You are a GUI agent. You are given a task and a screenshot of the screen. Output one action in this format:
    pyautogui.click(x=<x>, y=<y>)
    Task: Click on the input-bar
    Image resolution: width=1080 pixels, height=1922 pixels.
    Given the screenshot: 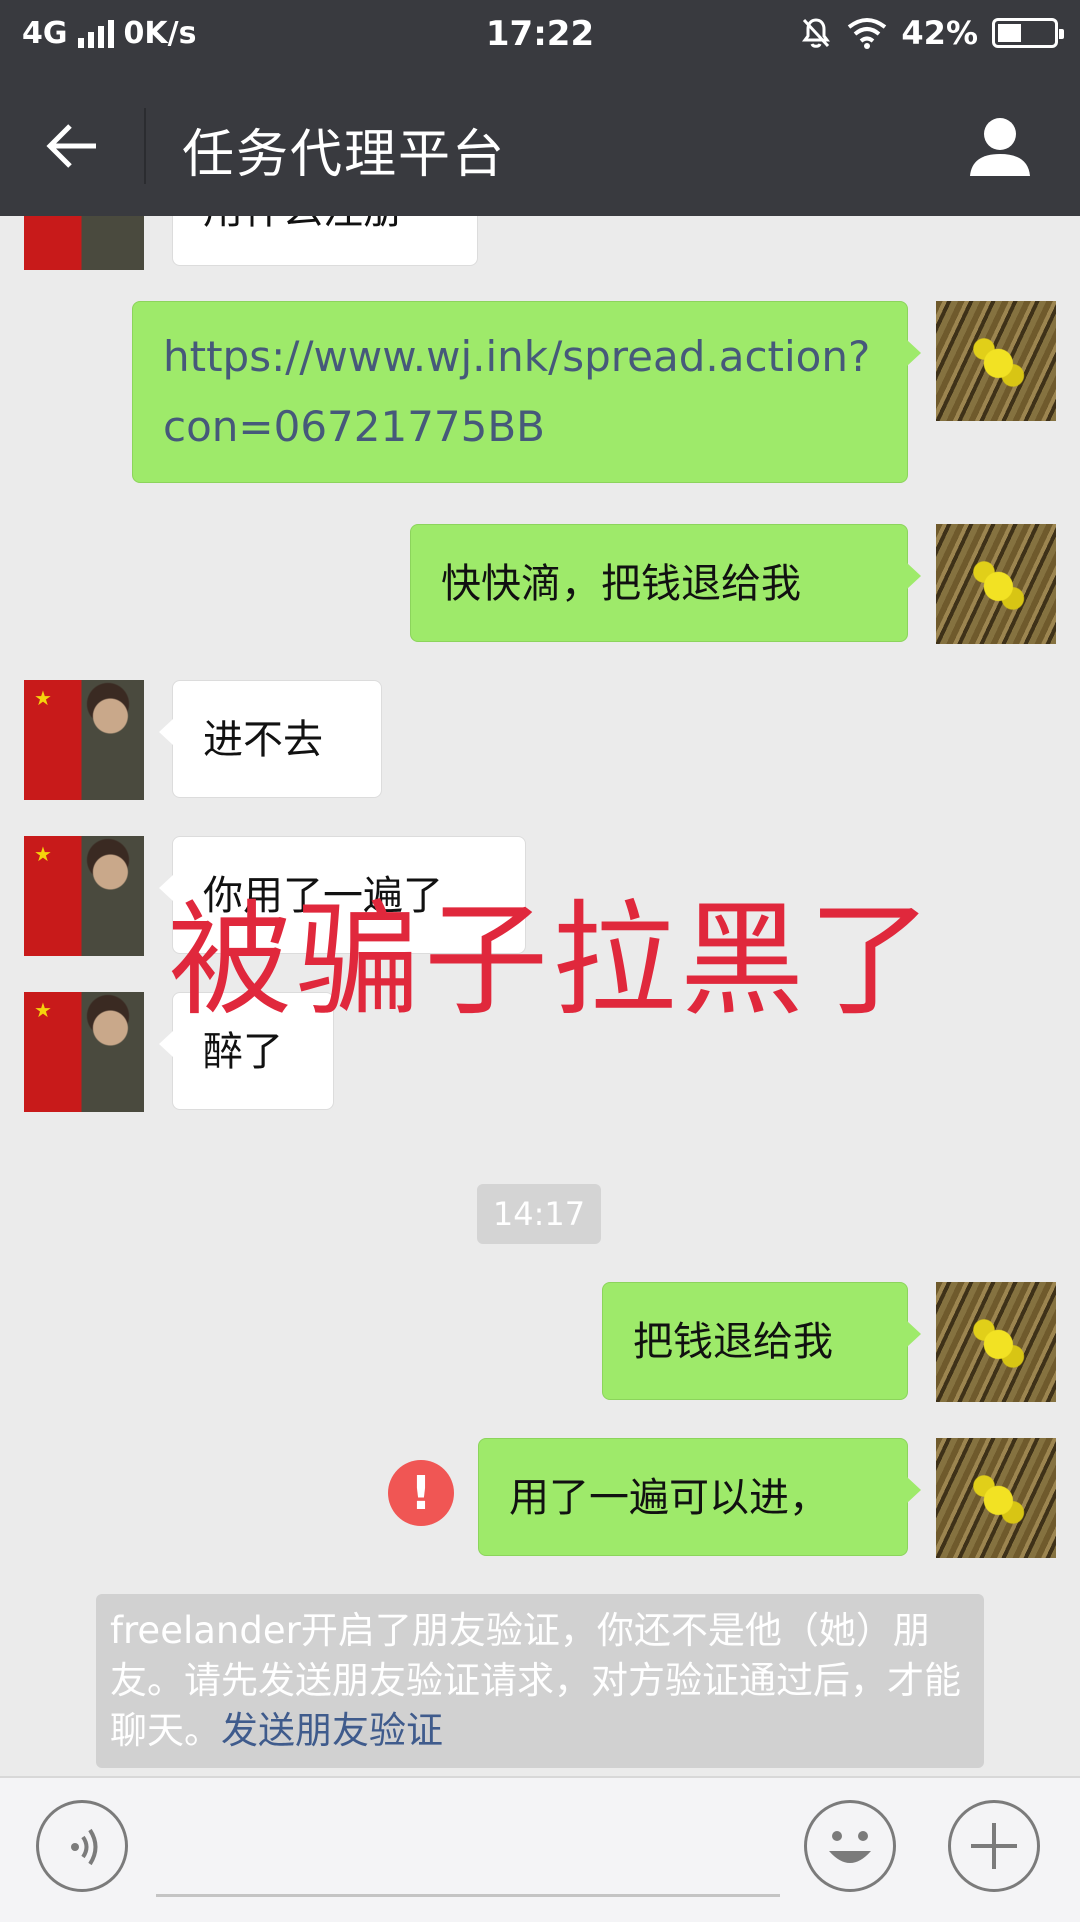 What is the action you would take?
    pyautogui.click(x=540, y=1849)
    